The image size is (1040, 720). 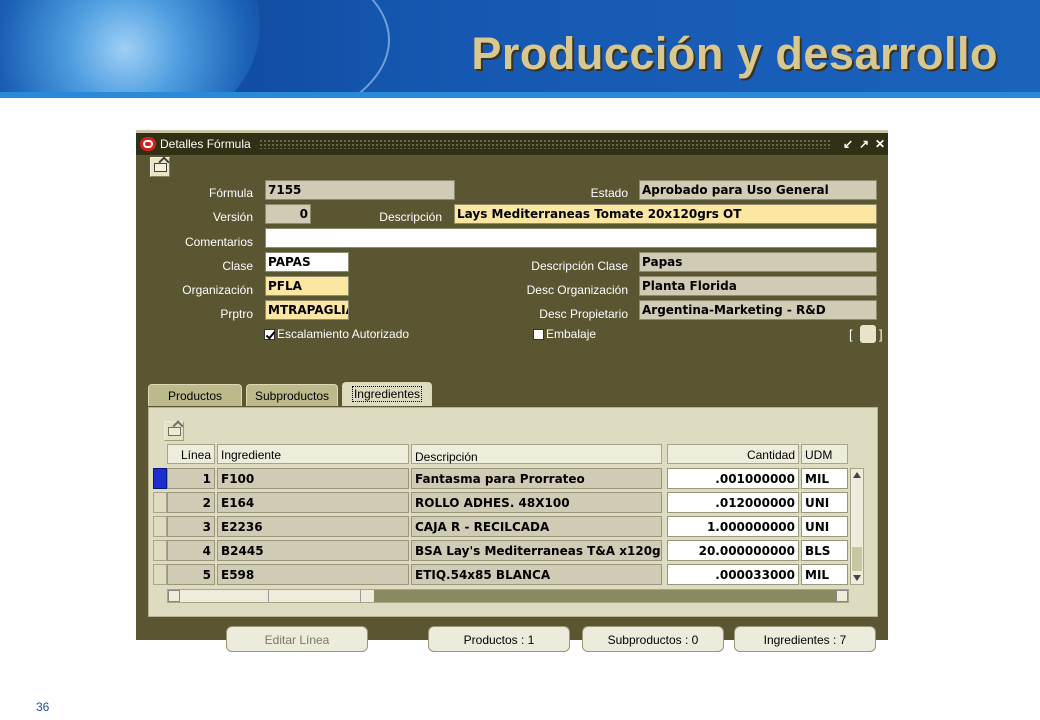 What do you see at coordinates (174, 596) in the screenshot?
I see `scroll-left-icon` at bounding box center [174, 596].